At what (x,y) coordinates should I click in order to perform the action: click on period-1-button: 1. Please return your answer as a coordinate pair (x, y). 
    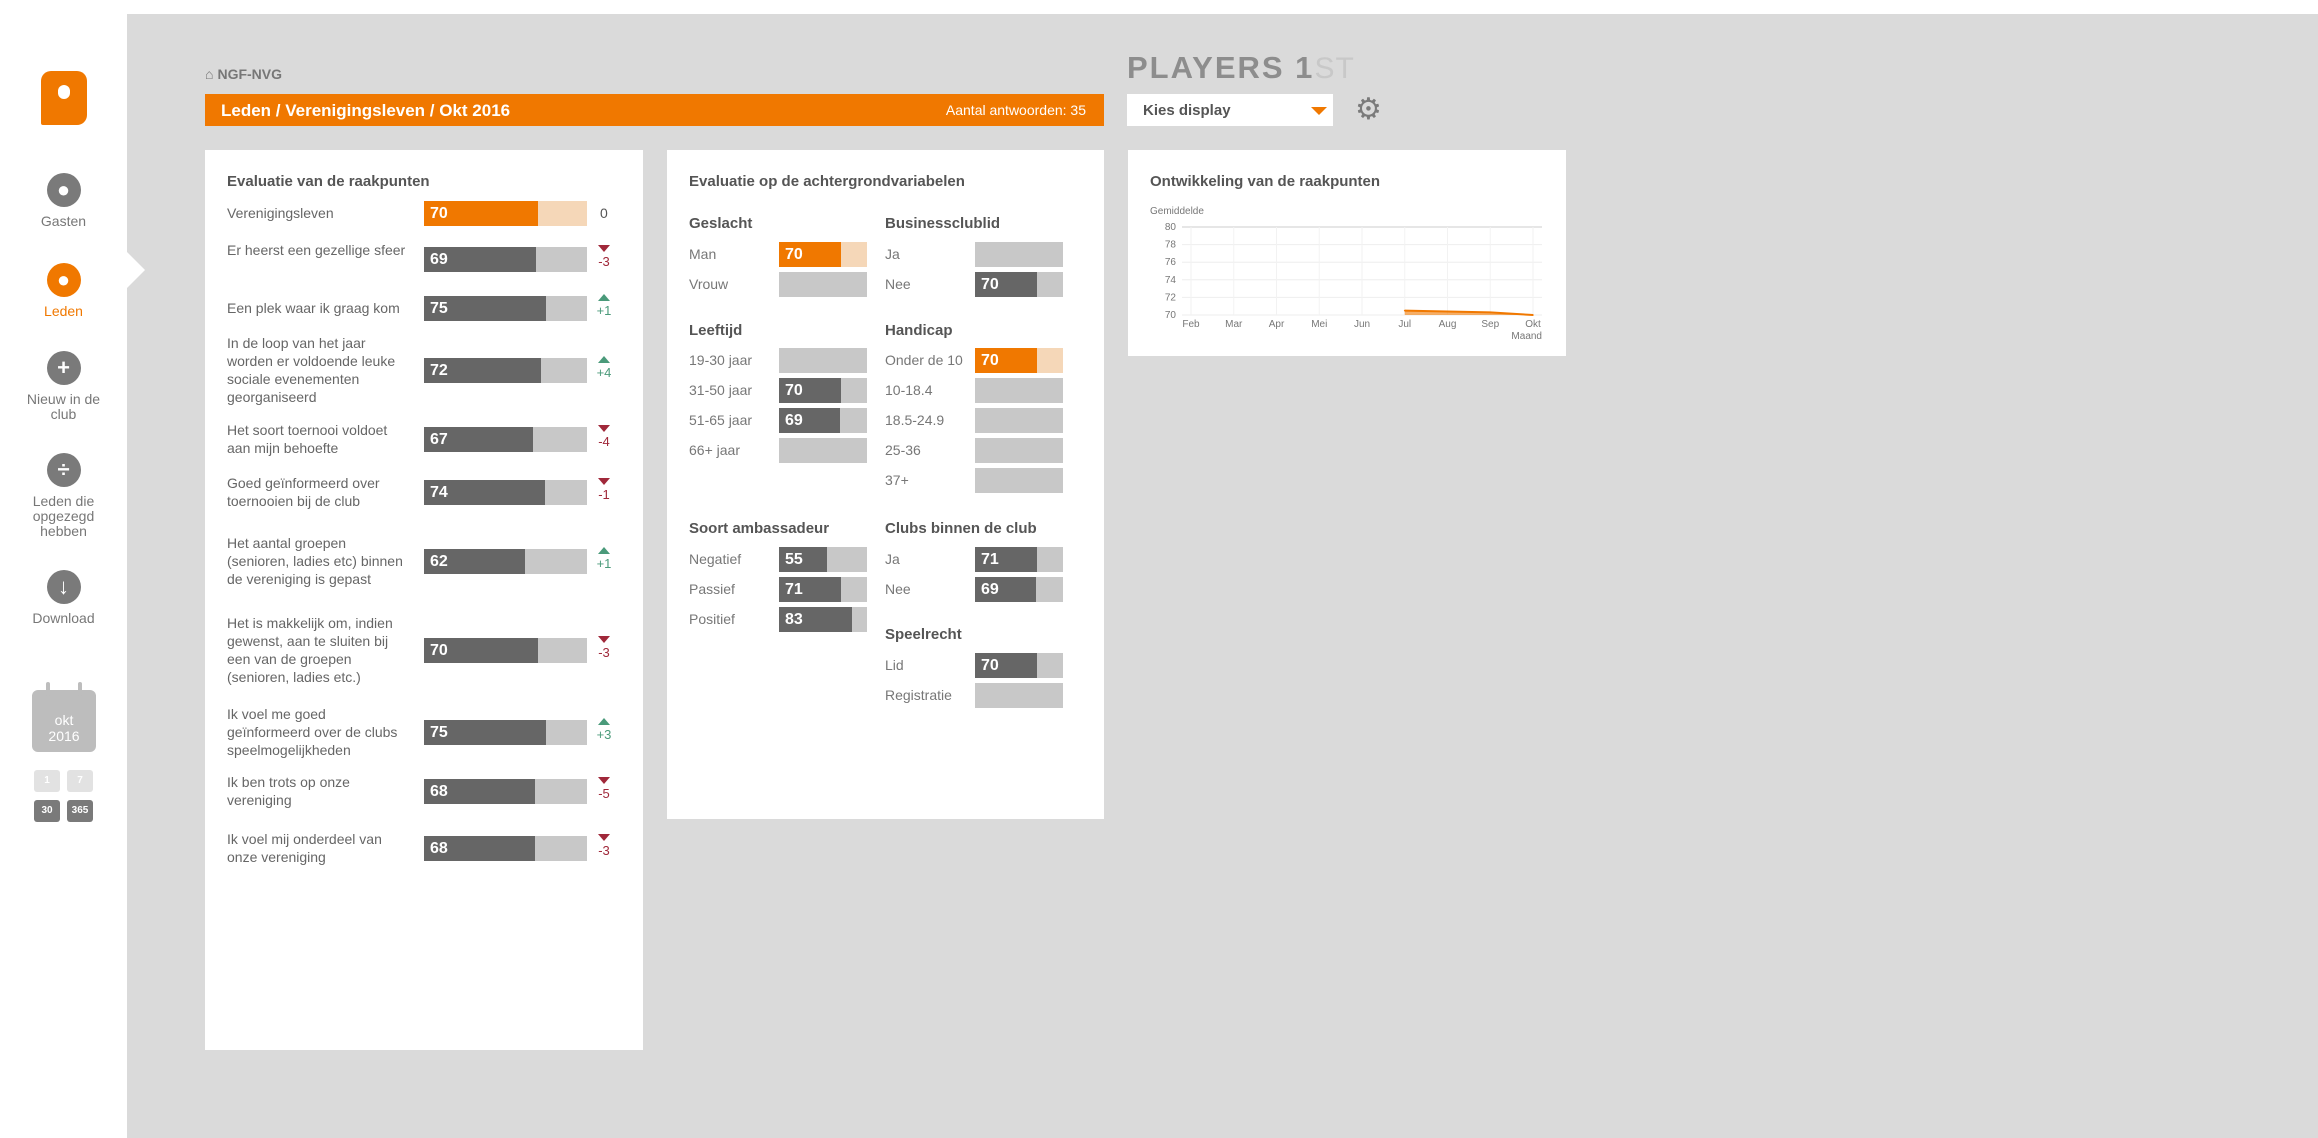
    Looking at the image, I should click on (47, 781).